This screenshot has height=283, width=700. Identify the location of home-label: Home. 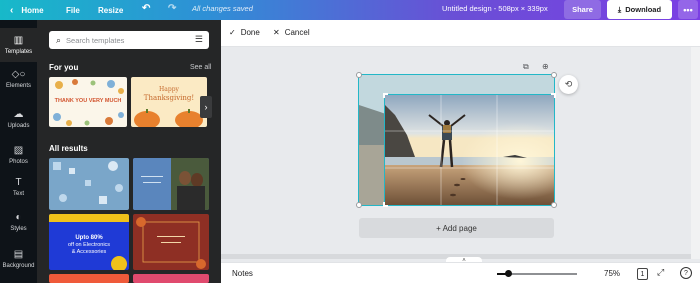
(32, 10).